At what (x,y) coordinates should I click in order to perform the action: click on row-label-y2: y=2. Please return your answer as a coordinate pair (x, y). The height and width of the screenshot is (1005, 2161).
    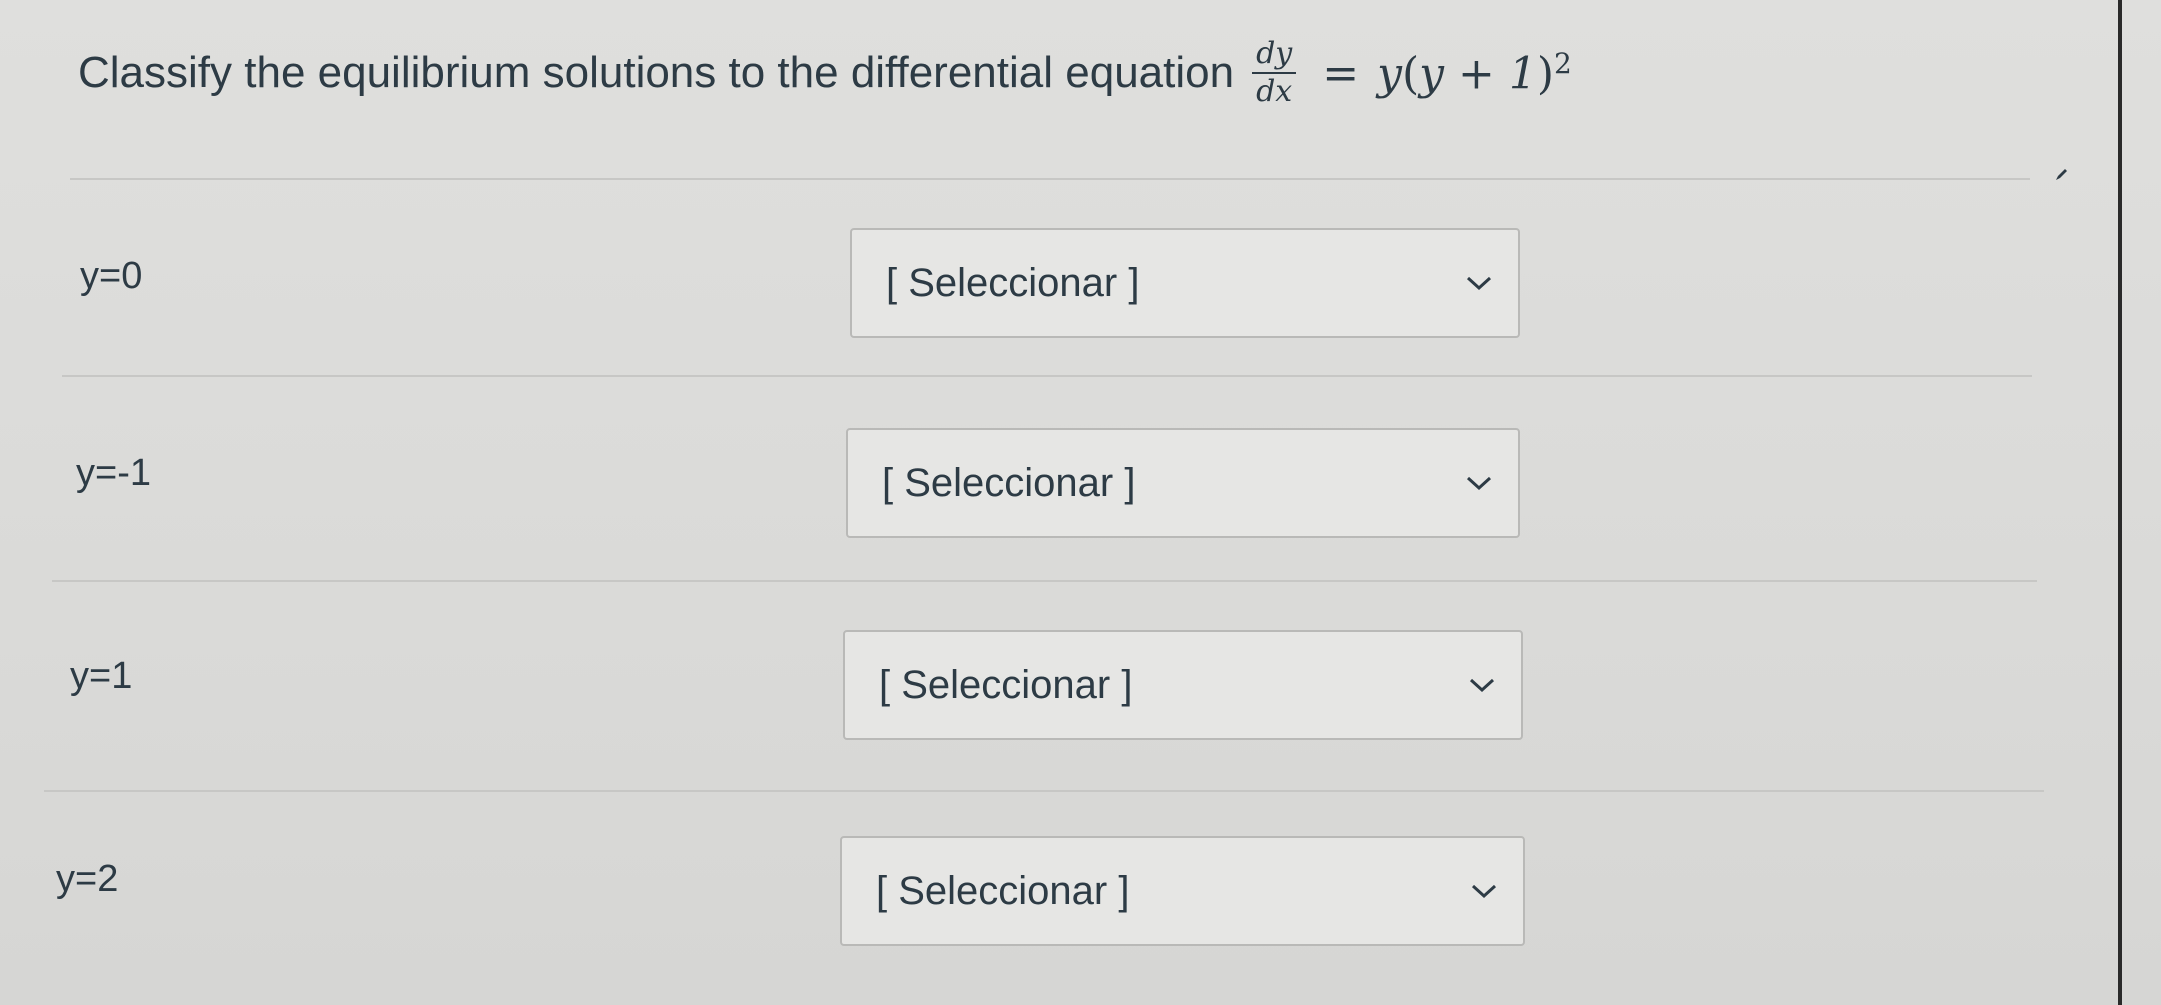
    Looking at the image, I should click on (87, 879).